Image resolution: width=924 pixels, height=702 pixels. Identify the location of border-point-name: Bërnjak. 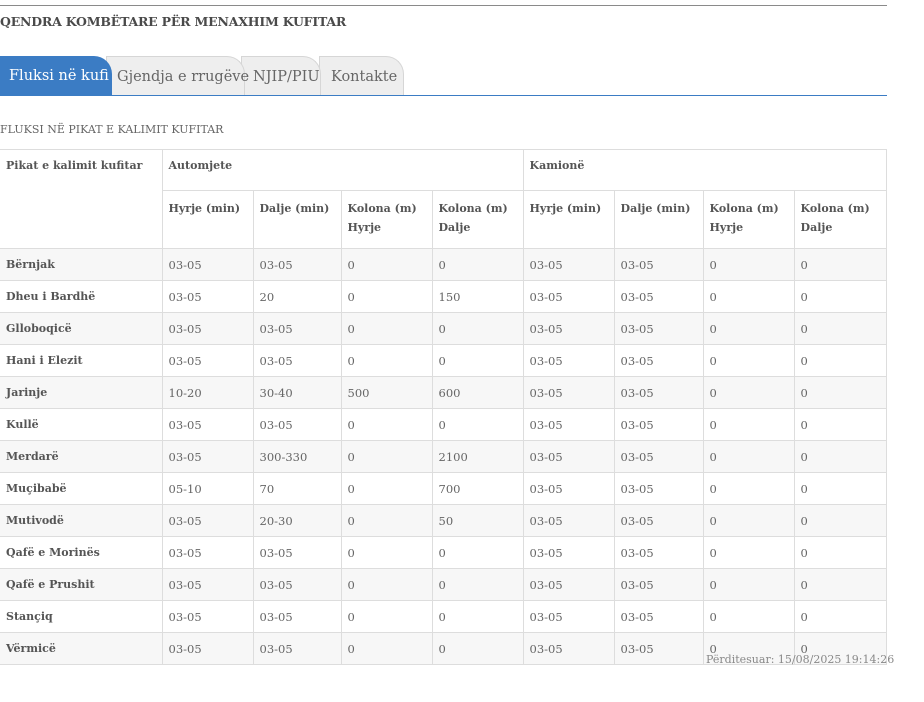
(81, 264).